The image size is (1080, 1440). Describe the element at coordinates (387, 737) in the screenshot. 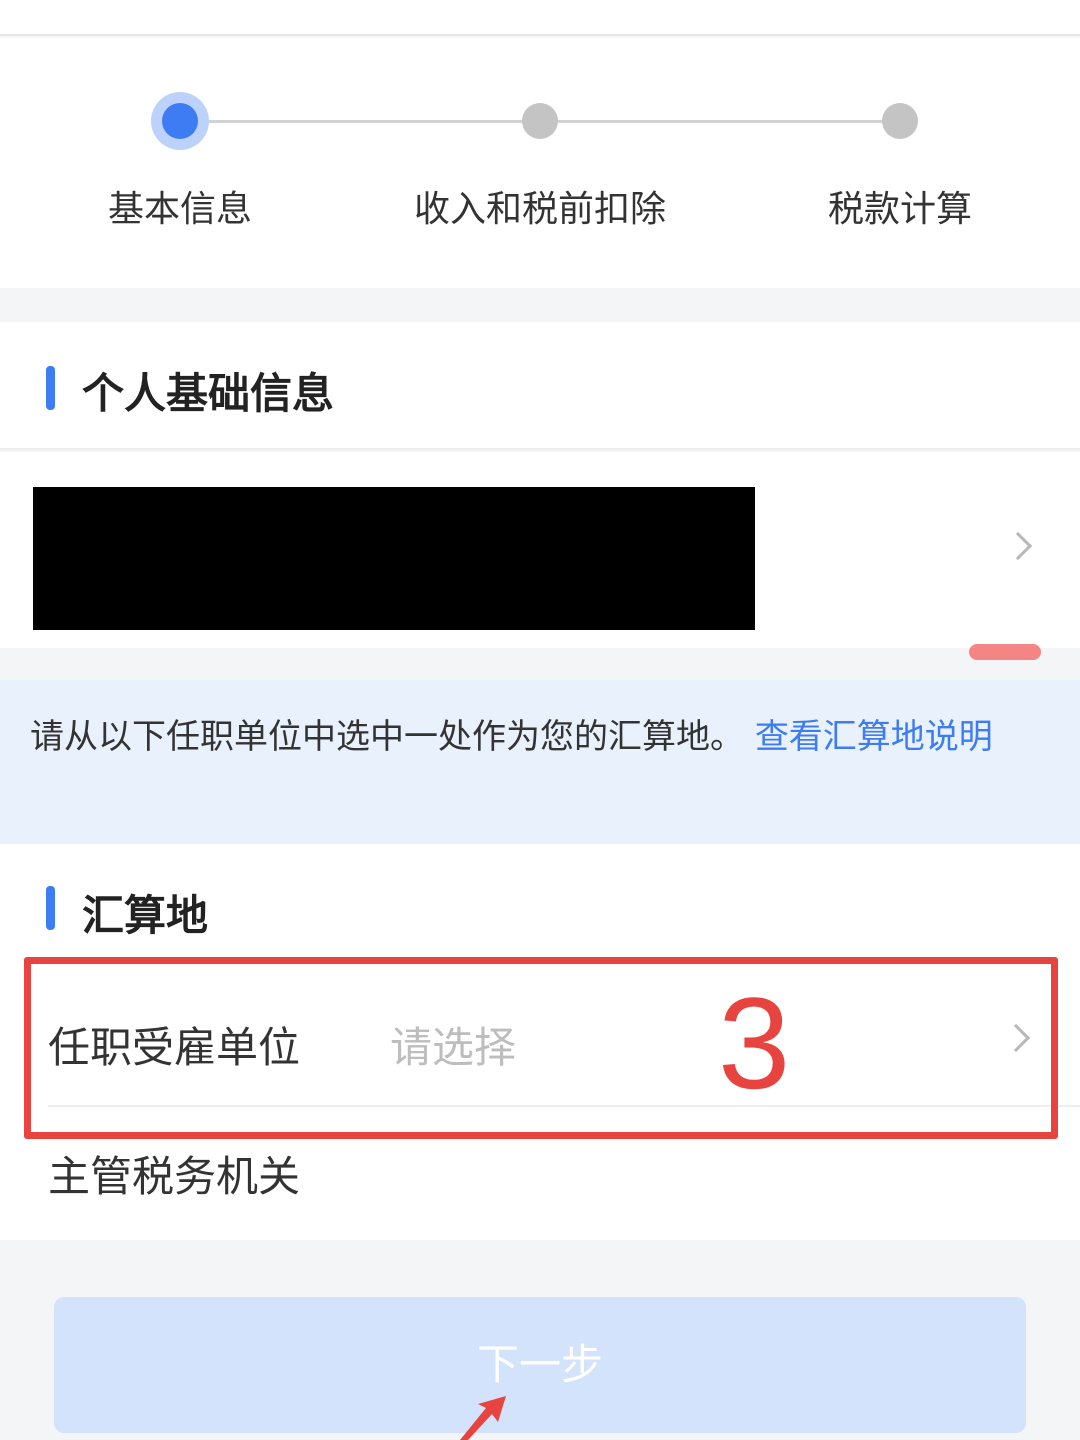

I see `notice-text: 请从以下任职单位中选中一处作为您的汇算地。` at that location.